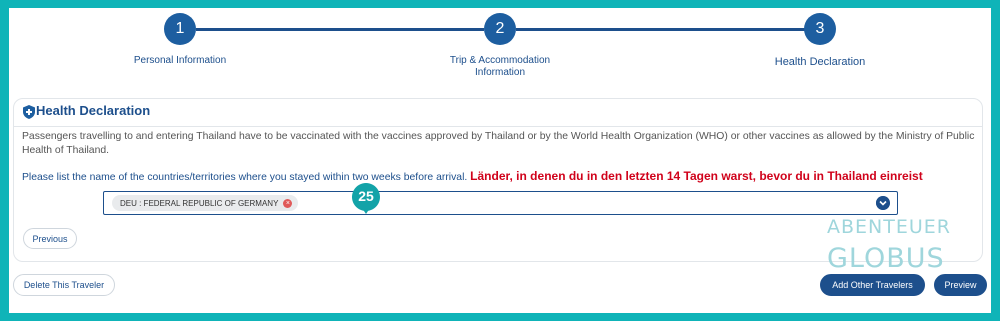 The image size is (1000, 321). What do you see at coordinates (500, 72) in the screenshot?
I see `step-2-label-line2: Information` at bounding box center [500, 72].